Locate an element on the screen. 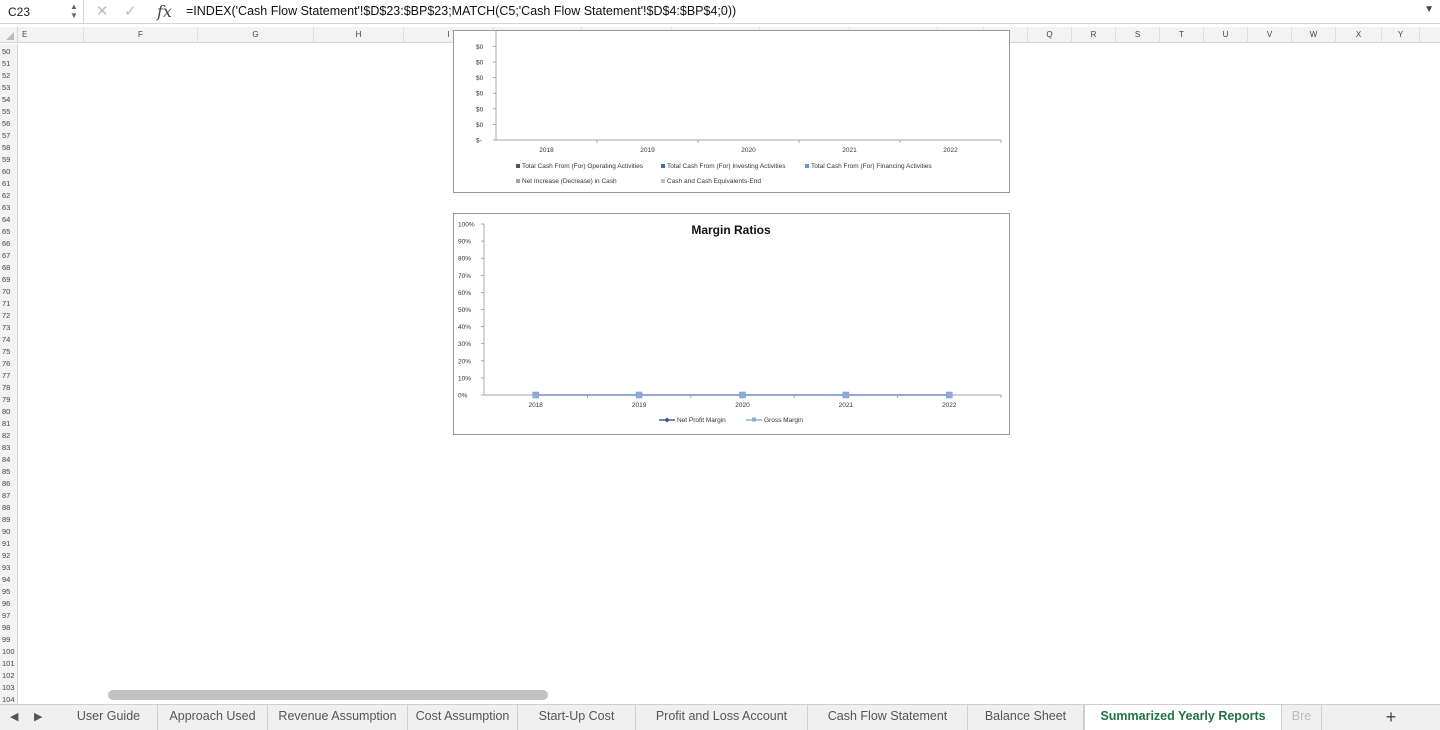  row-header-cell: 67 is located at coordinates (8, 256).